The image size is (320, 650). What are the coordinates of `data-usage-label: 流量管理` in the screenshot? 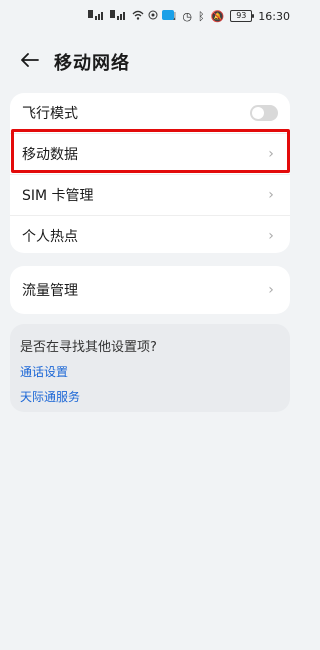 It's located at (50, 291).